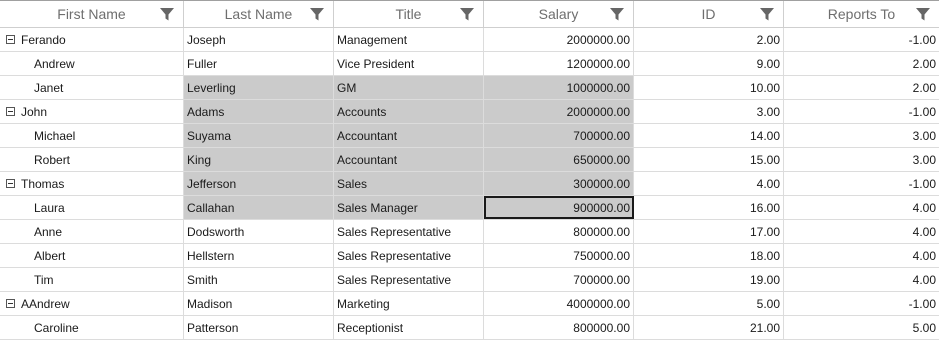 The width and height of the screenshot is (939, 344). Describe the element at coordinates (709, 183) in the screenshot. I see `cell-id: 4.00` at that location.